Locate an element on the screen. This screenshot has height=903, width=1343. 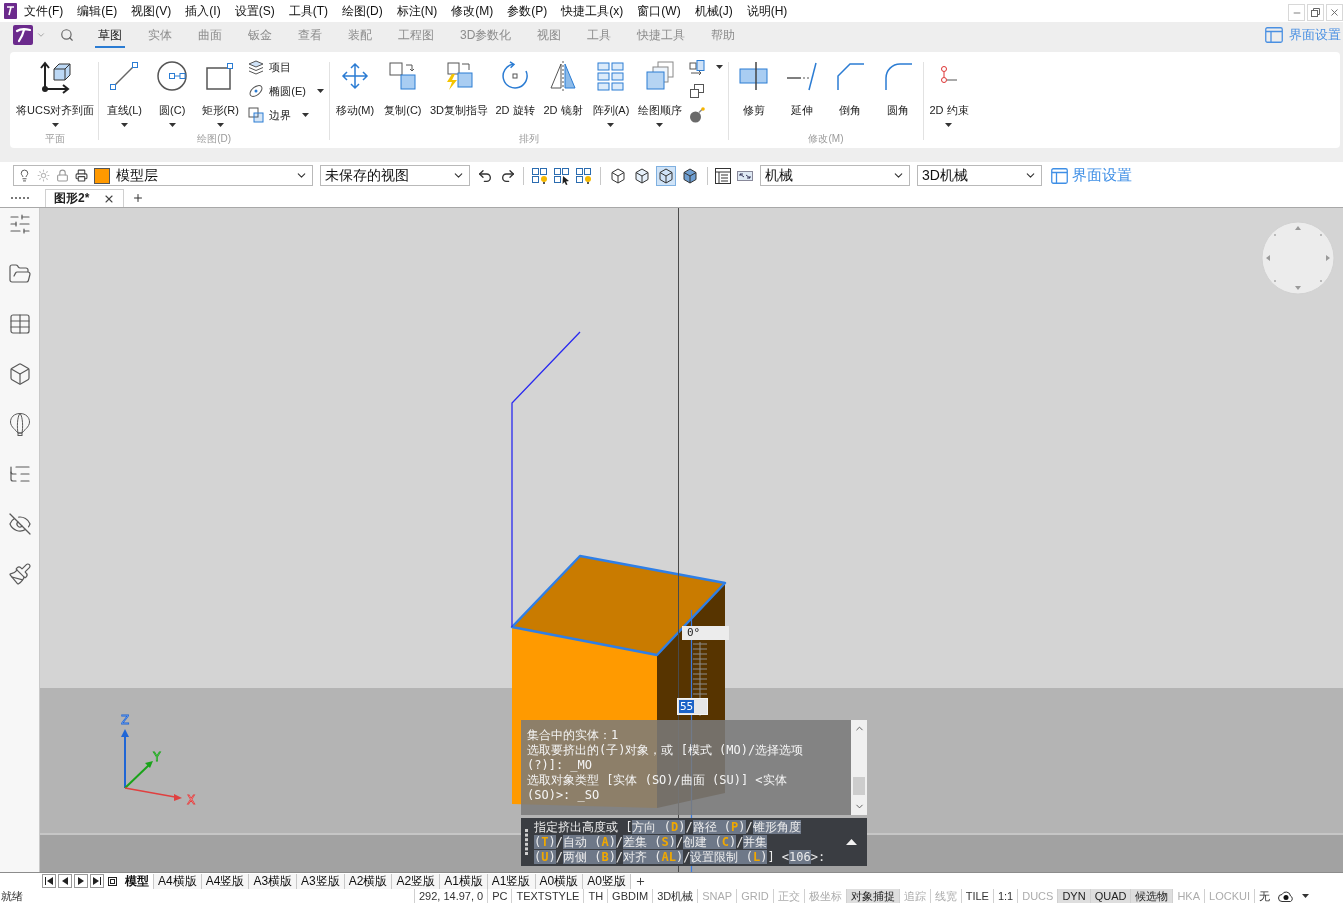
status-toggle: QUAD is located at coordinates (1110, 896).